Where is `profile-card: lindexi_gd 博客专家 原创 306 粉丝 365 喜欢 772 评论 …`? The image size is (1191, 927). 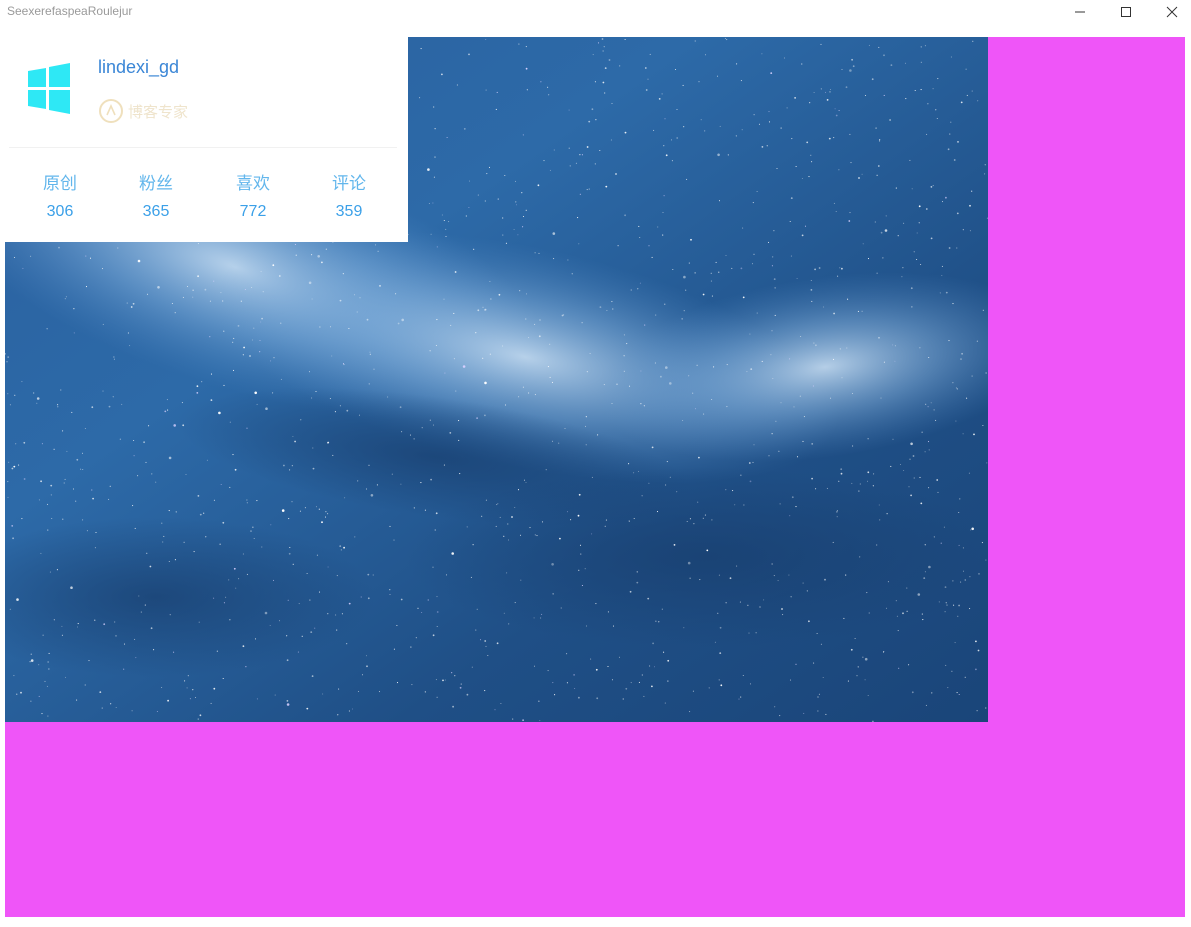
profile-card: lindexi_gd 博客专家 原创 306 粉丝 365 喜欢 772 评论 … is located at coordinates (206, 139).